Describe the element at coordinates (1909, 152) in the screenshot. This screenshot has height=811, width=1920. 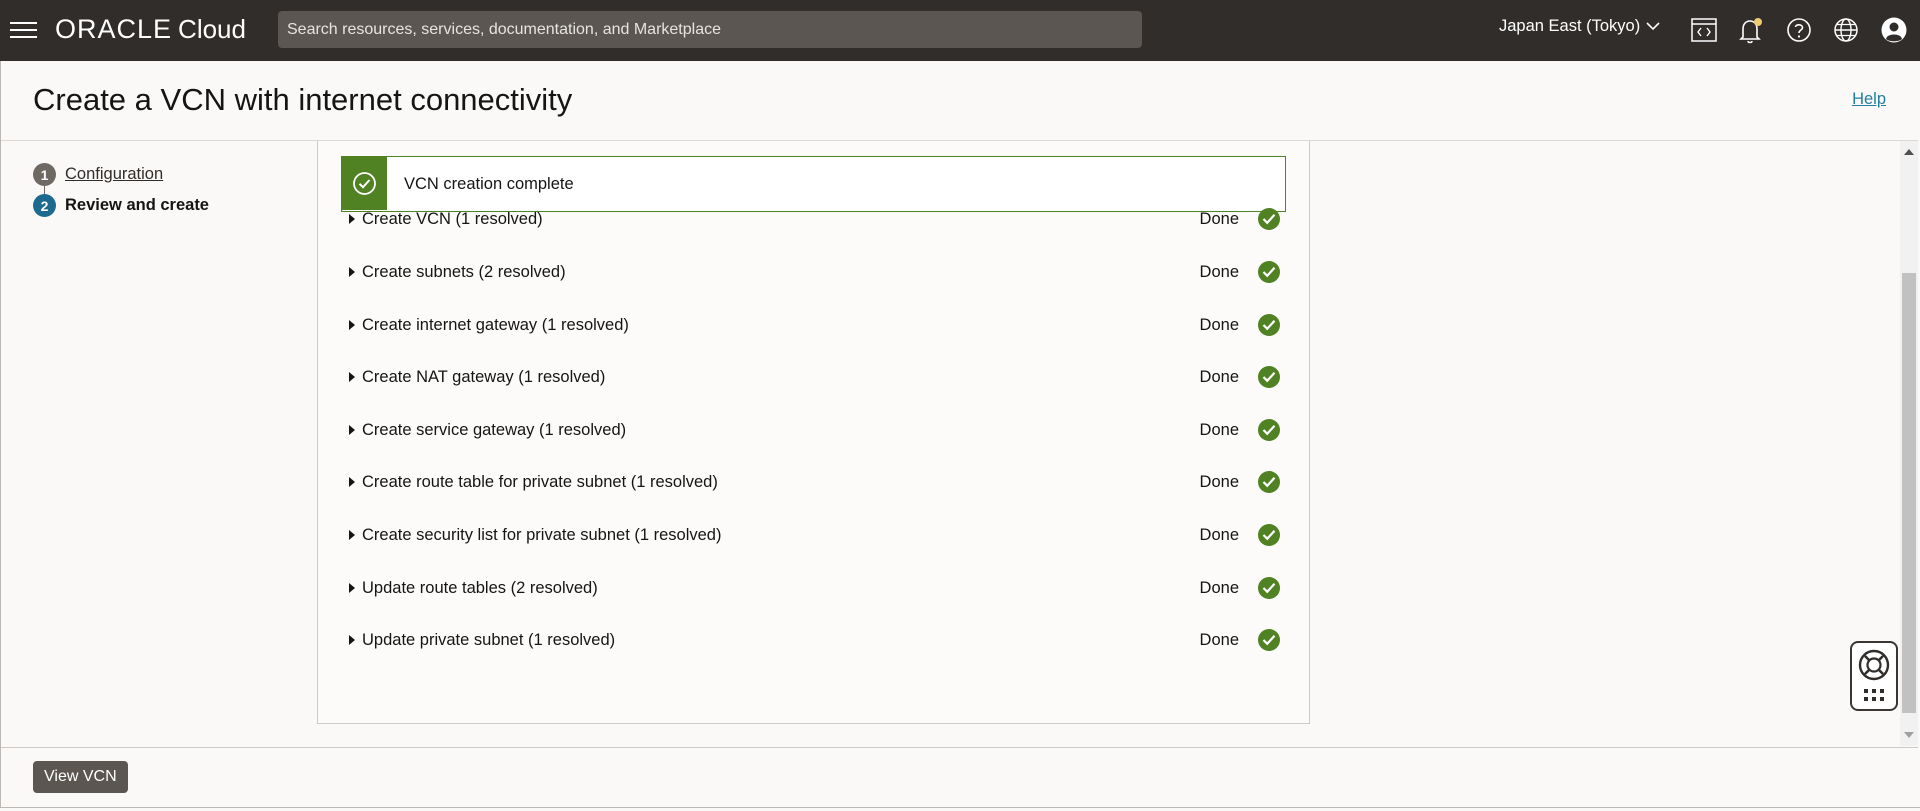
I see `scroll-up-arrow-icon` at that location.